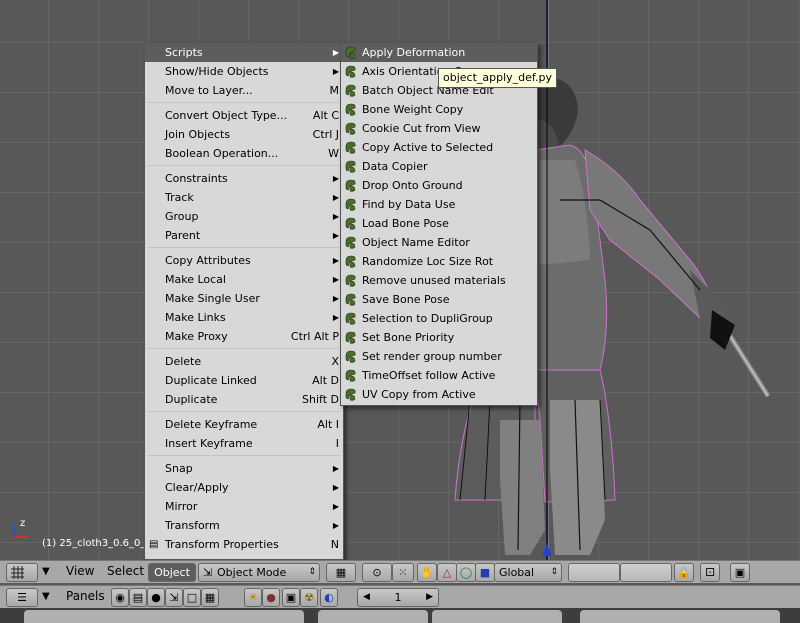  Describe the element at coordinates (172, 572) in the screenshot. I see `object-menu-button: Object` at that location.